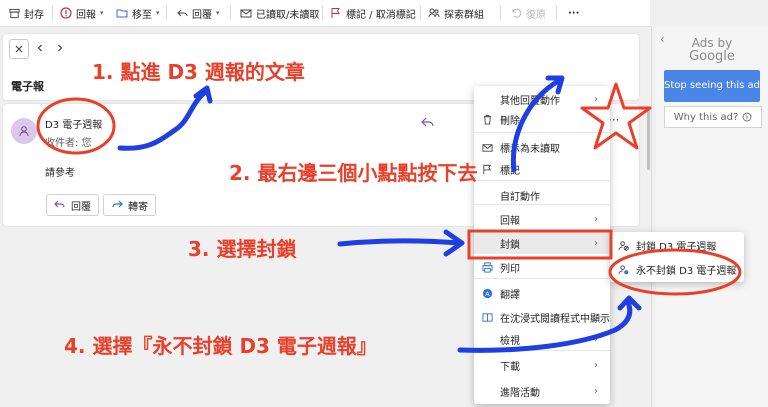 This screenshot has width=768, height=407. Describe the element at coordinates (73, 123) in the screenshot. I see `sender-name: D3 電子週報` at that location.